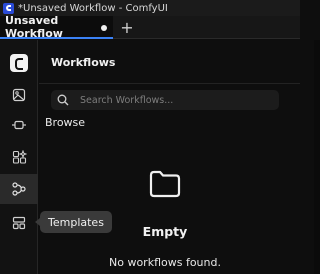 The width and height of the screenshot is (320, 274). I want to click on tab-label: Unsaved Workflow, so click(34, 26).